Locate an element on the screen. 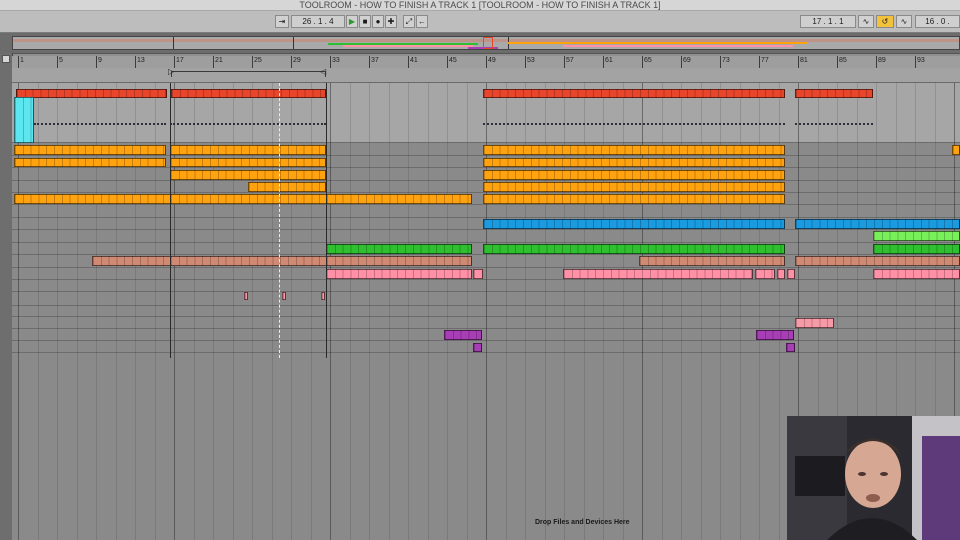 The image size is (960, 540). ruler-bar-label: 65 is located at coordinates (648, 60).